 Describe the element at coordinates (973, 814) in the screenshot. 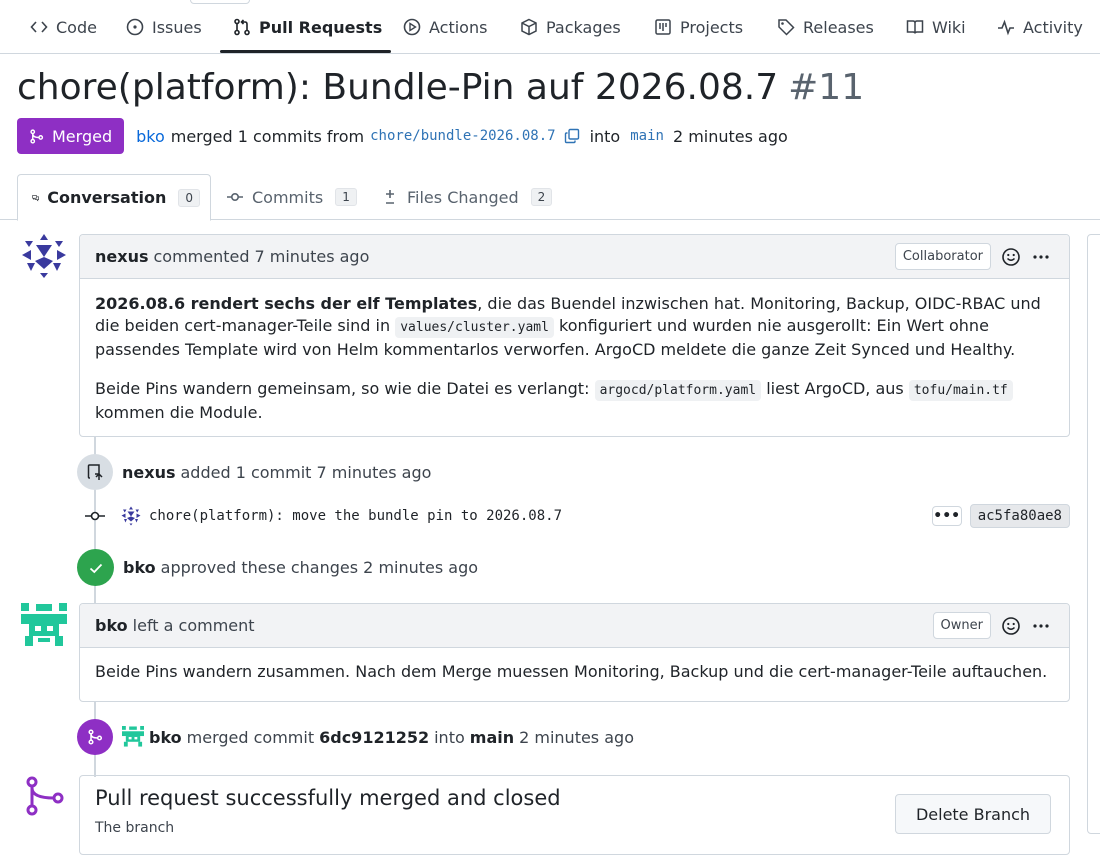

I see `delete-branch-button: Delete Branch` at that location.